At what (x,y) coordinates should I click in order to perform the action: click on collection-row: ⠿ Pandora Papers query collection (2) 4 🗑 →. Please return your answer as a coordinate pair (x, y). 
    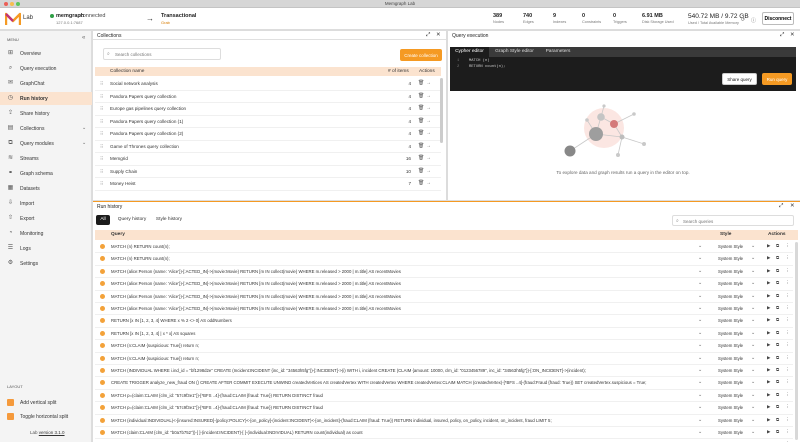
    Looking at the image, I should click on (268, 134).